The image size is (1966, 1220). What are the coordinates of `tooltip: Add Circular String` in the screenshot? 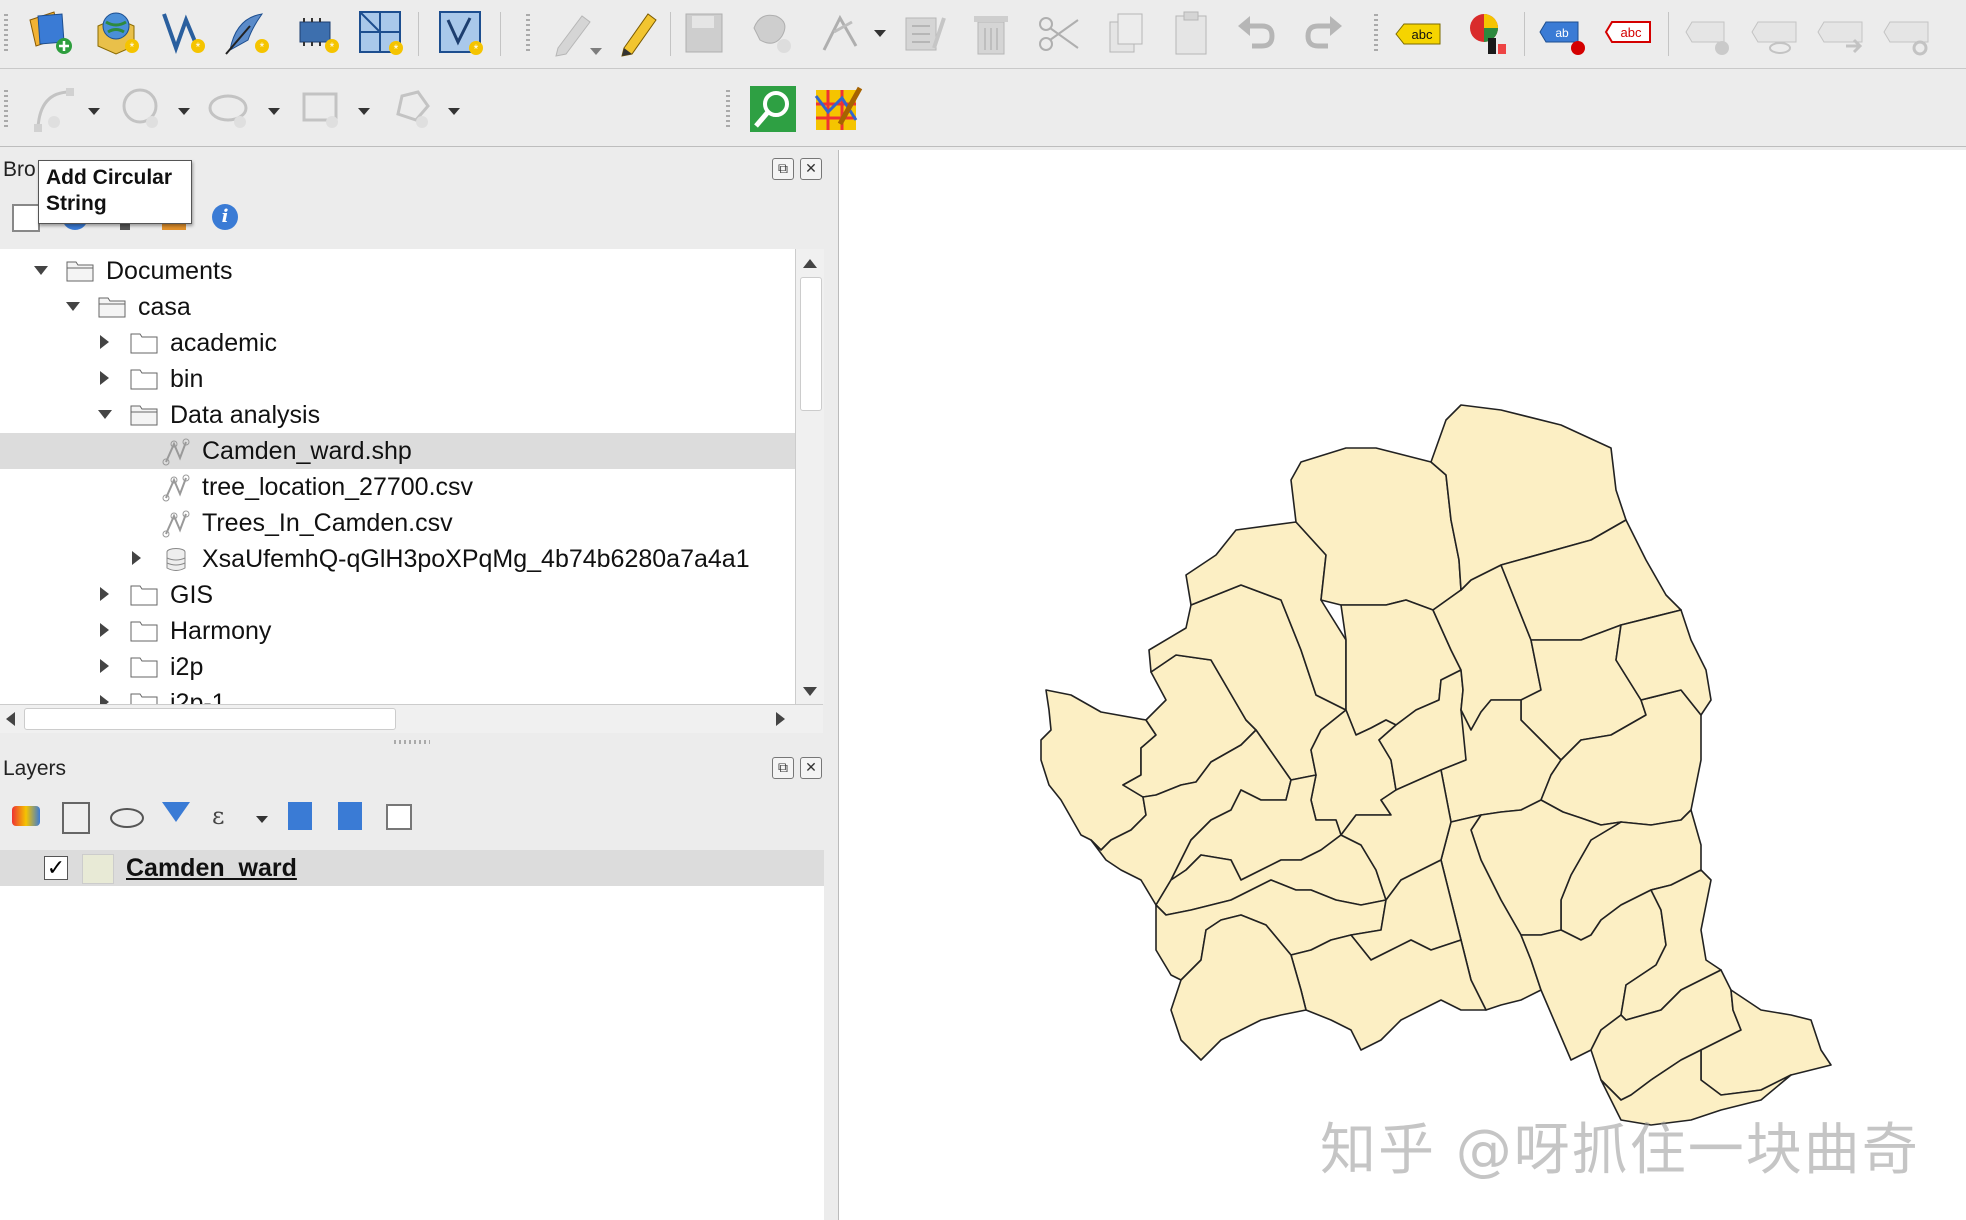 It's located at (115, 192).